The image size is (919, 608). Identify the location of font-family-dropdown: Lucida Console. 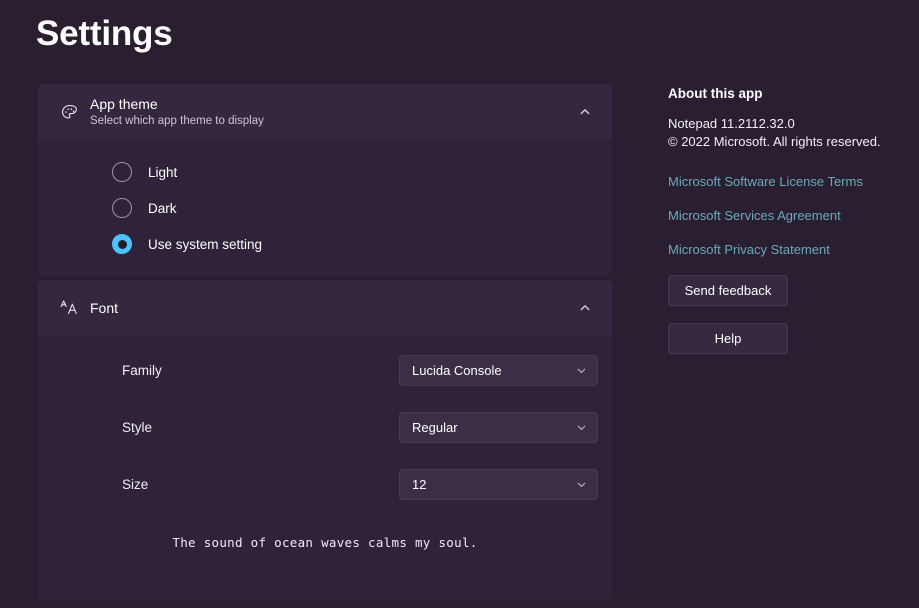
(498, 370).